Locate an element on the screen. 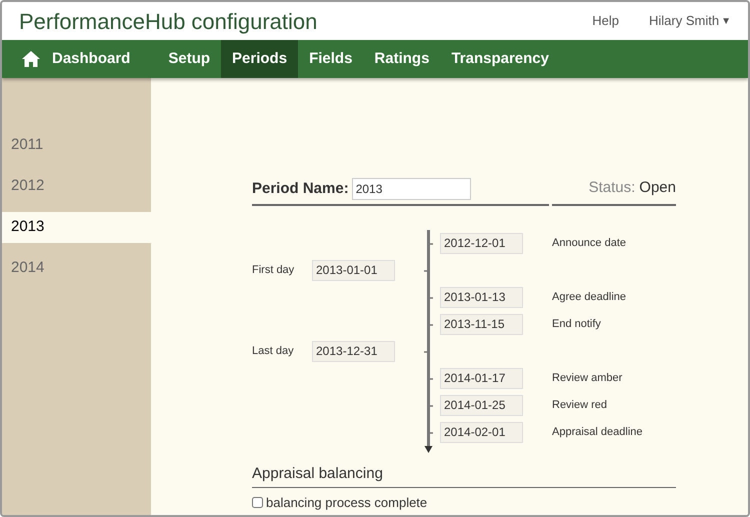 The image size is (750, 517). sidebar-item: 2014 is located at coordinates (76, 268).